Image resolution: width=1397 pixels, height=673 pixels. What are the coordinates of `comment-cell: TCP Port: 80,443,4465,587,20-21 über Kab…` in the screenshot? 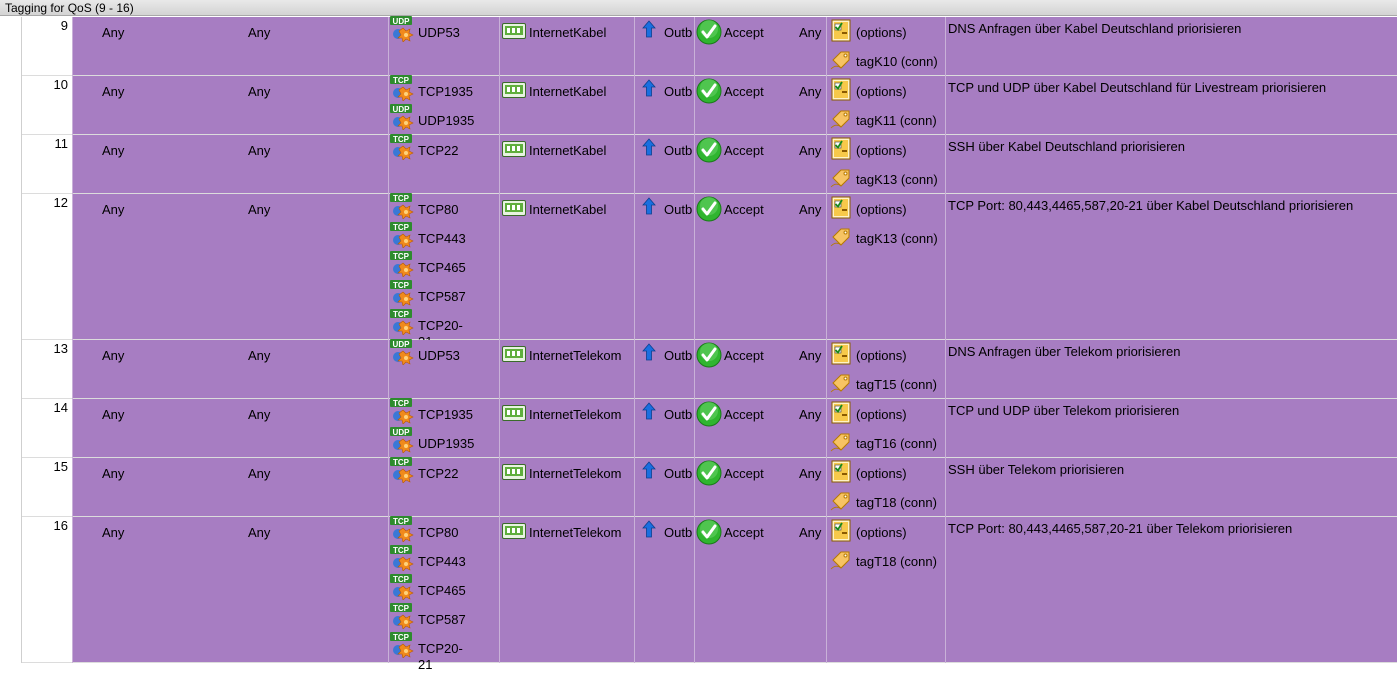 It's located at (1150, 206).